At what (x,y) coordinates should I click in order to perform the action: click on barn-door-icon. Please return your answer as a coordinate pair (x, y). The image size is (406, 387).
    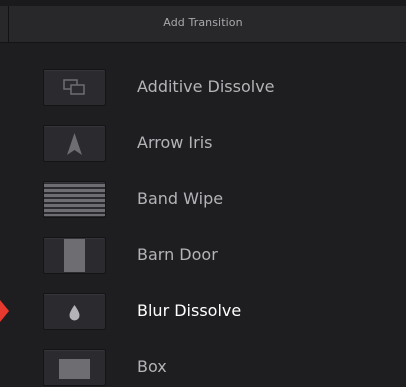
    Looking at the image, I should click on (74, 255).